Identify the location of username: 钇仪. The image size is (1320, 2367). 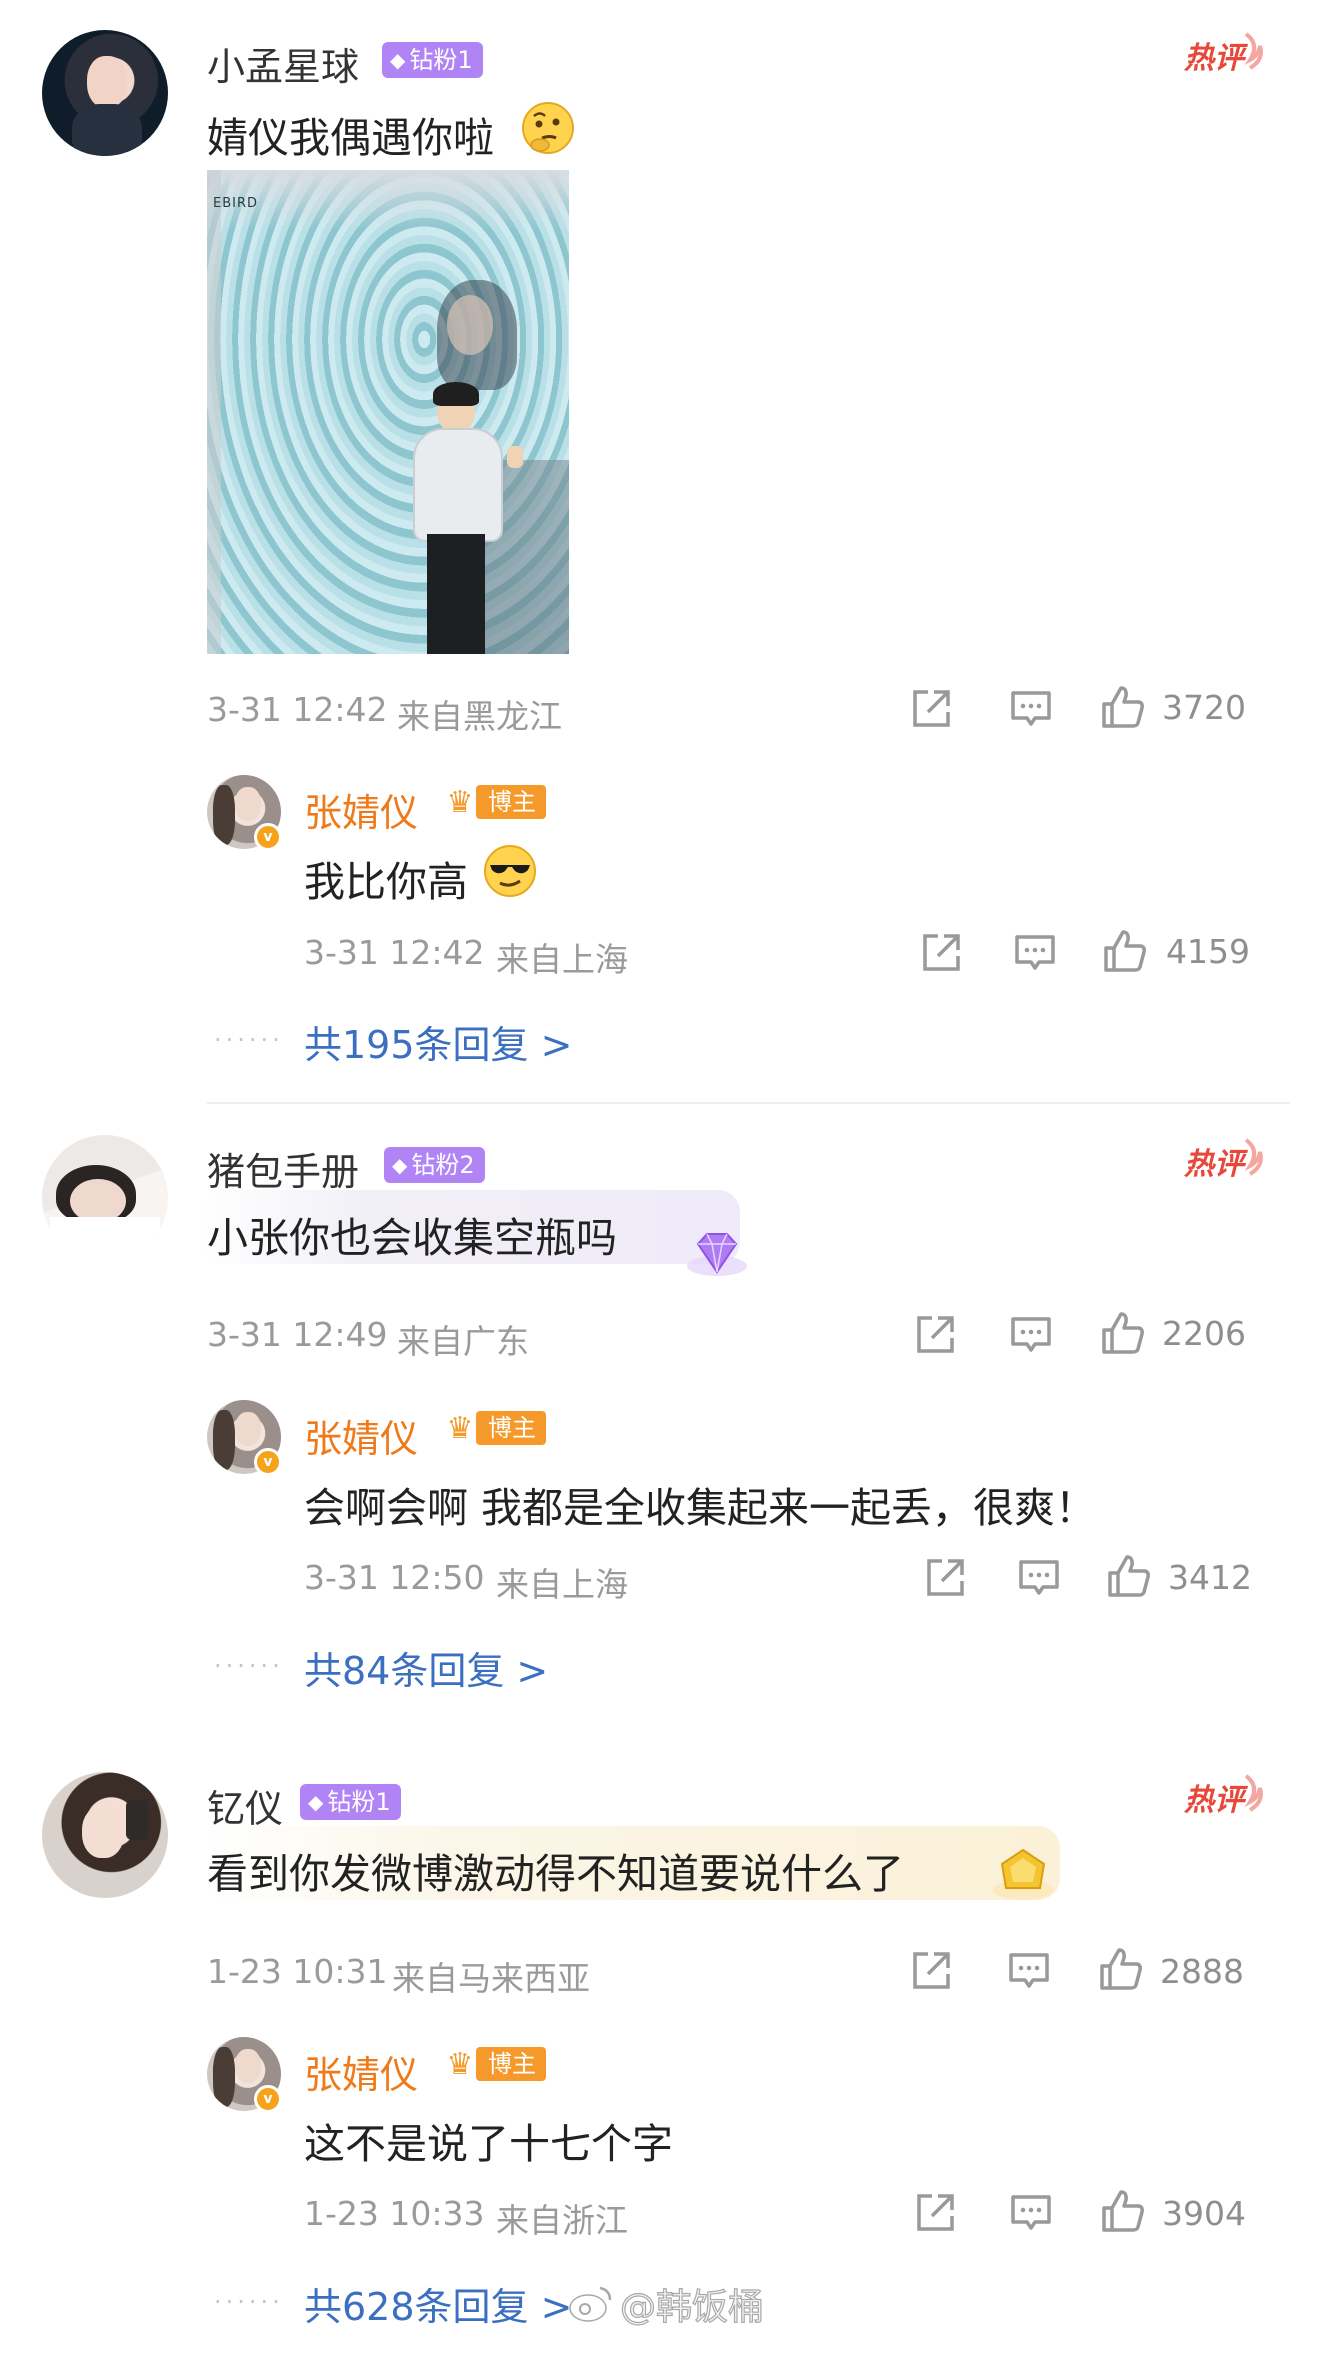
(245, 1805).